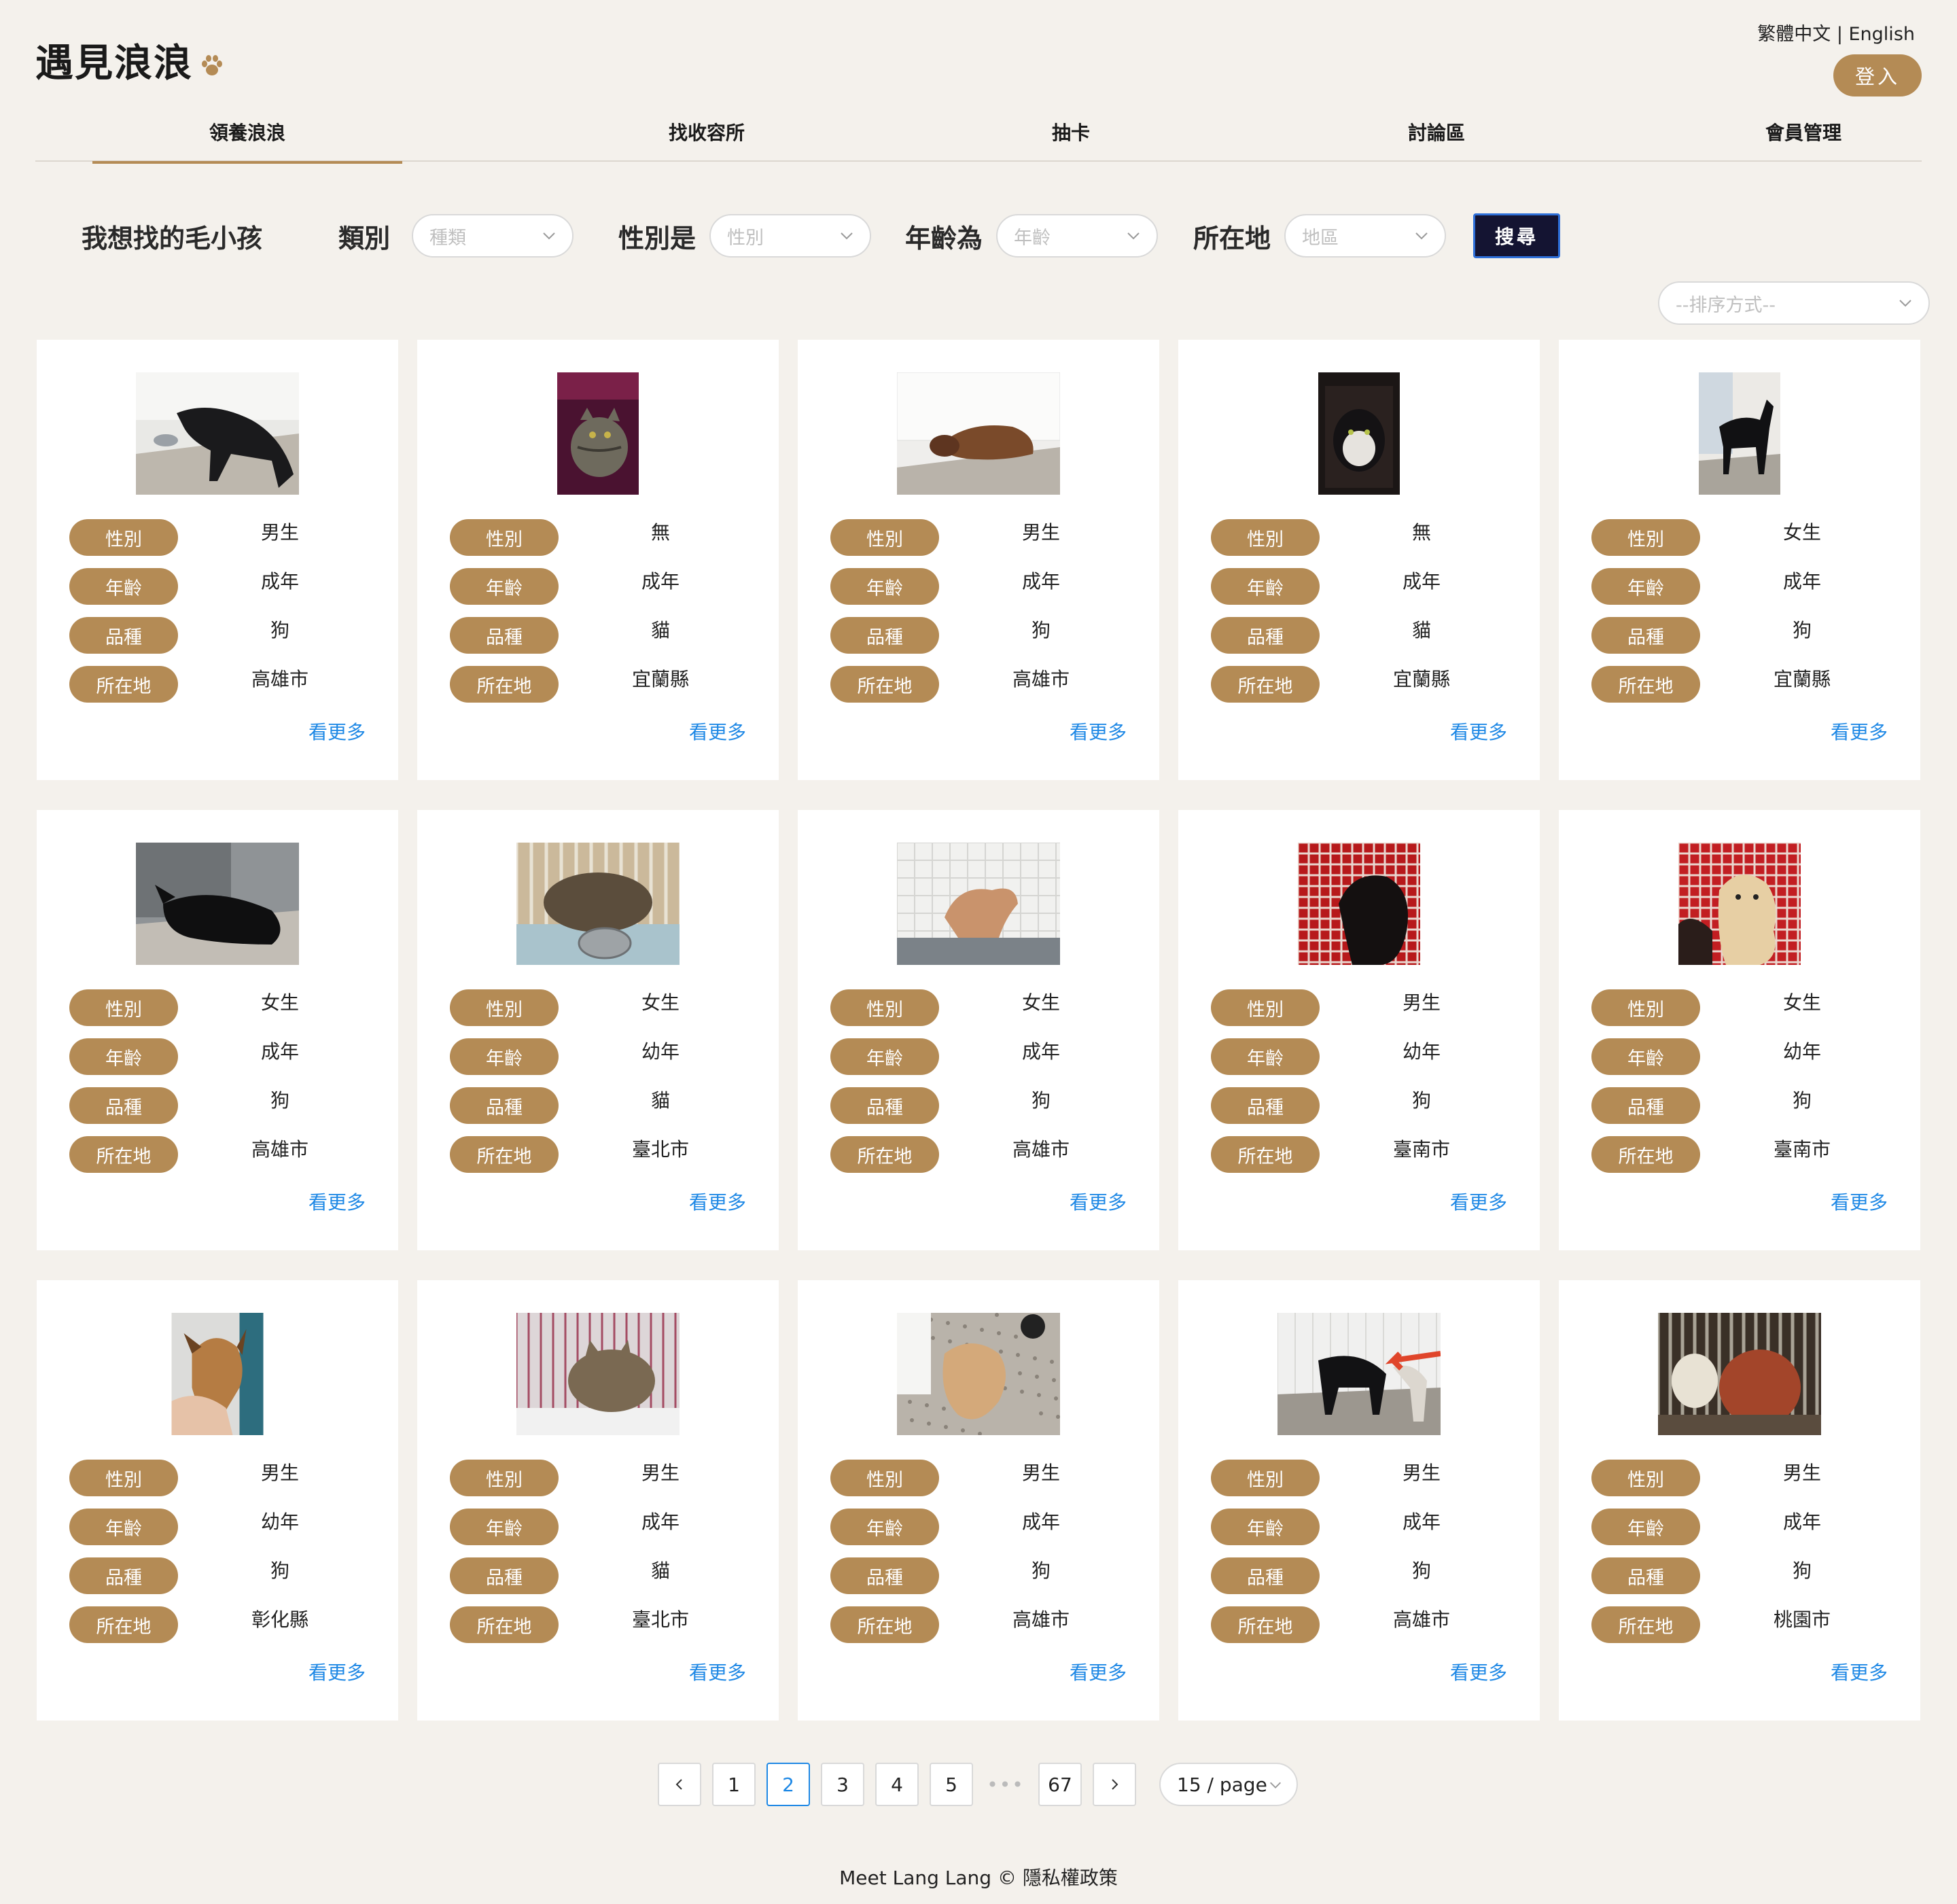 This screenshot has height=1904, width=1957. I want to click on page-67: 67, so click(1060, 1784).